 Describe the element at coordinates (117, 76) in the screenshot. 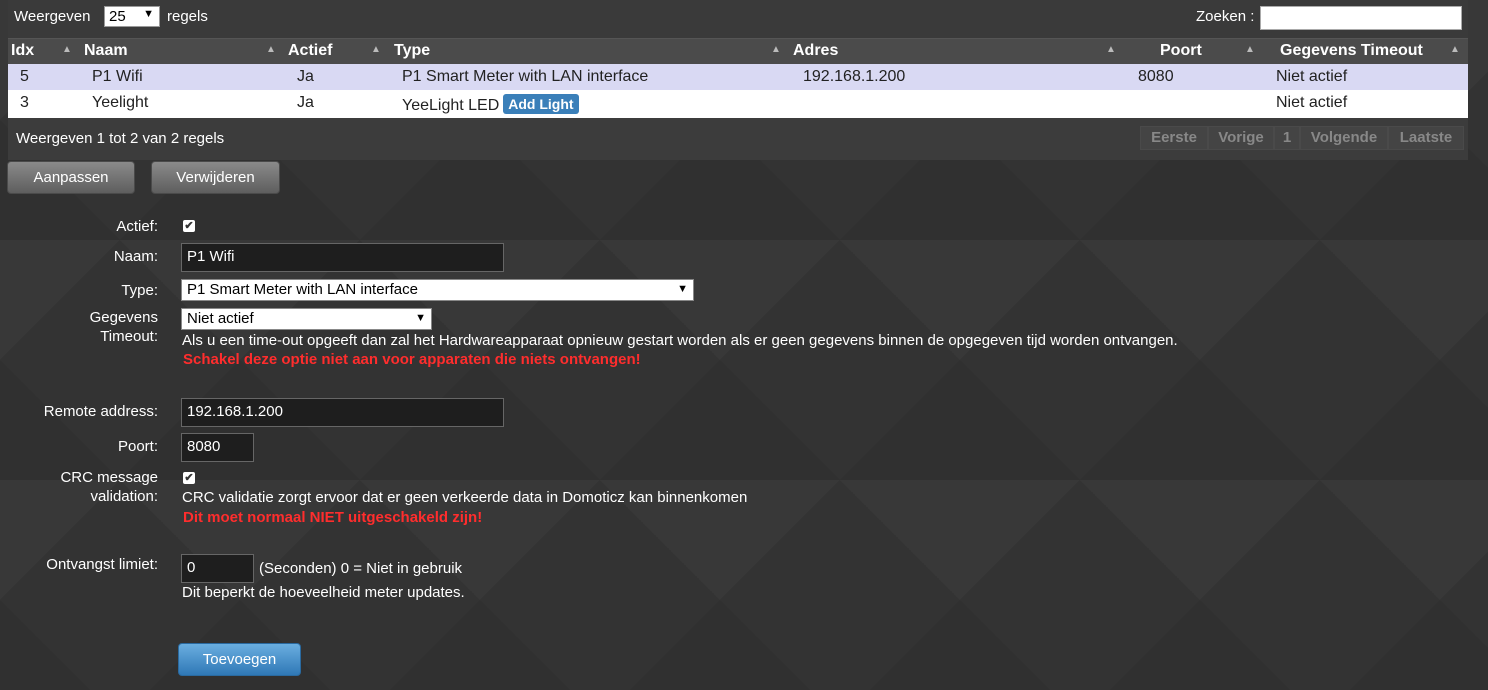

I see `cell-naam: P1 Wifi` at that location.